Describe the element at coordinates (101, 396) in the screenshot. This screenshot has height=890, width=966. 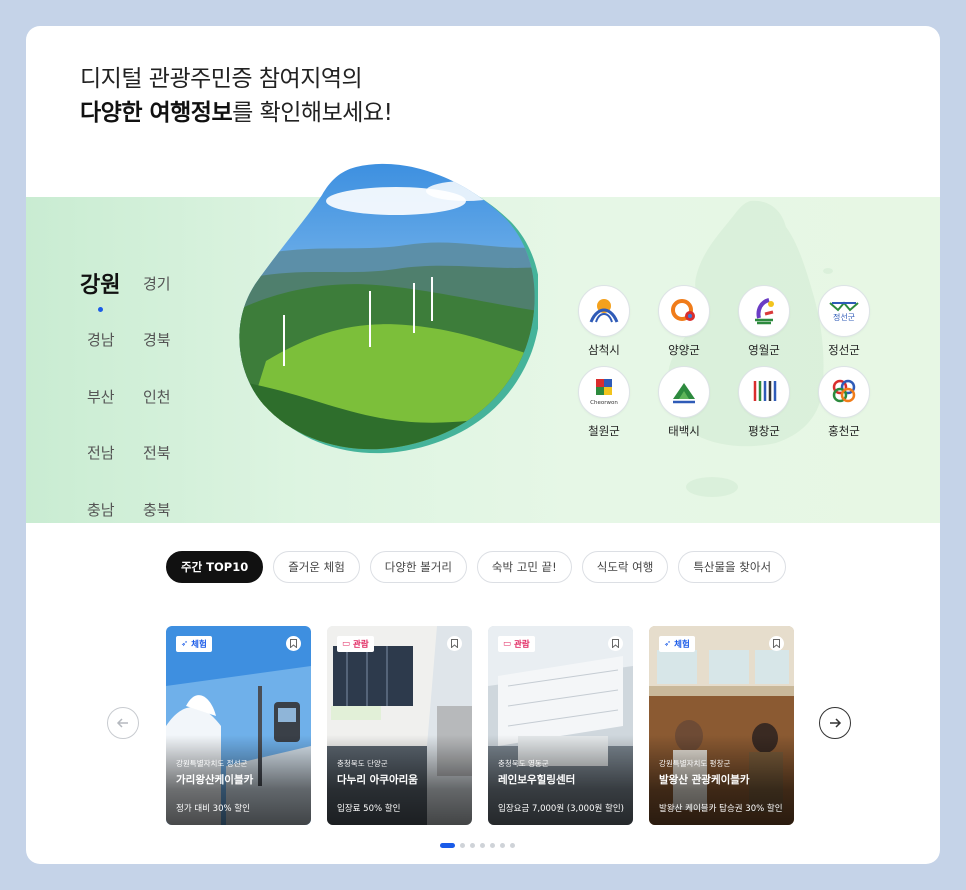
I see `region-busan: 부산` at that location.